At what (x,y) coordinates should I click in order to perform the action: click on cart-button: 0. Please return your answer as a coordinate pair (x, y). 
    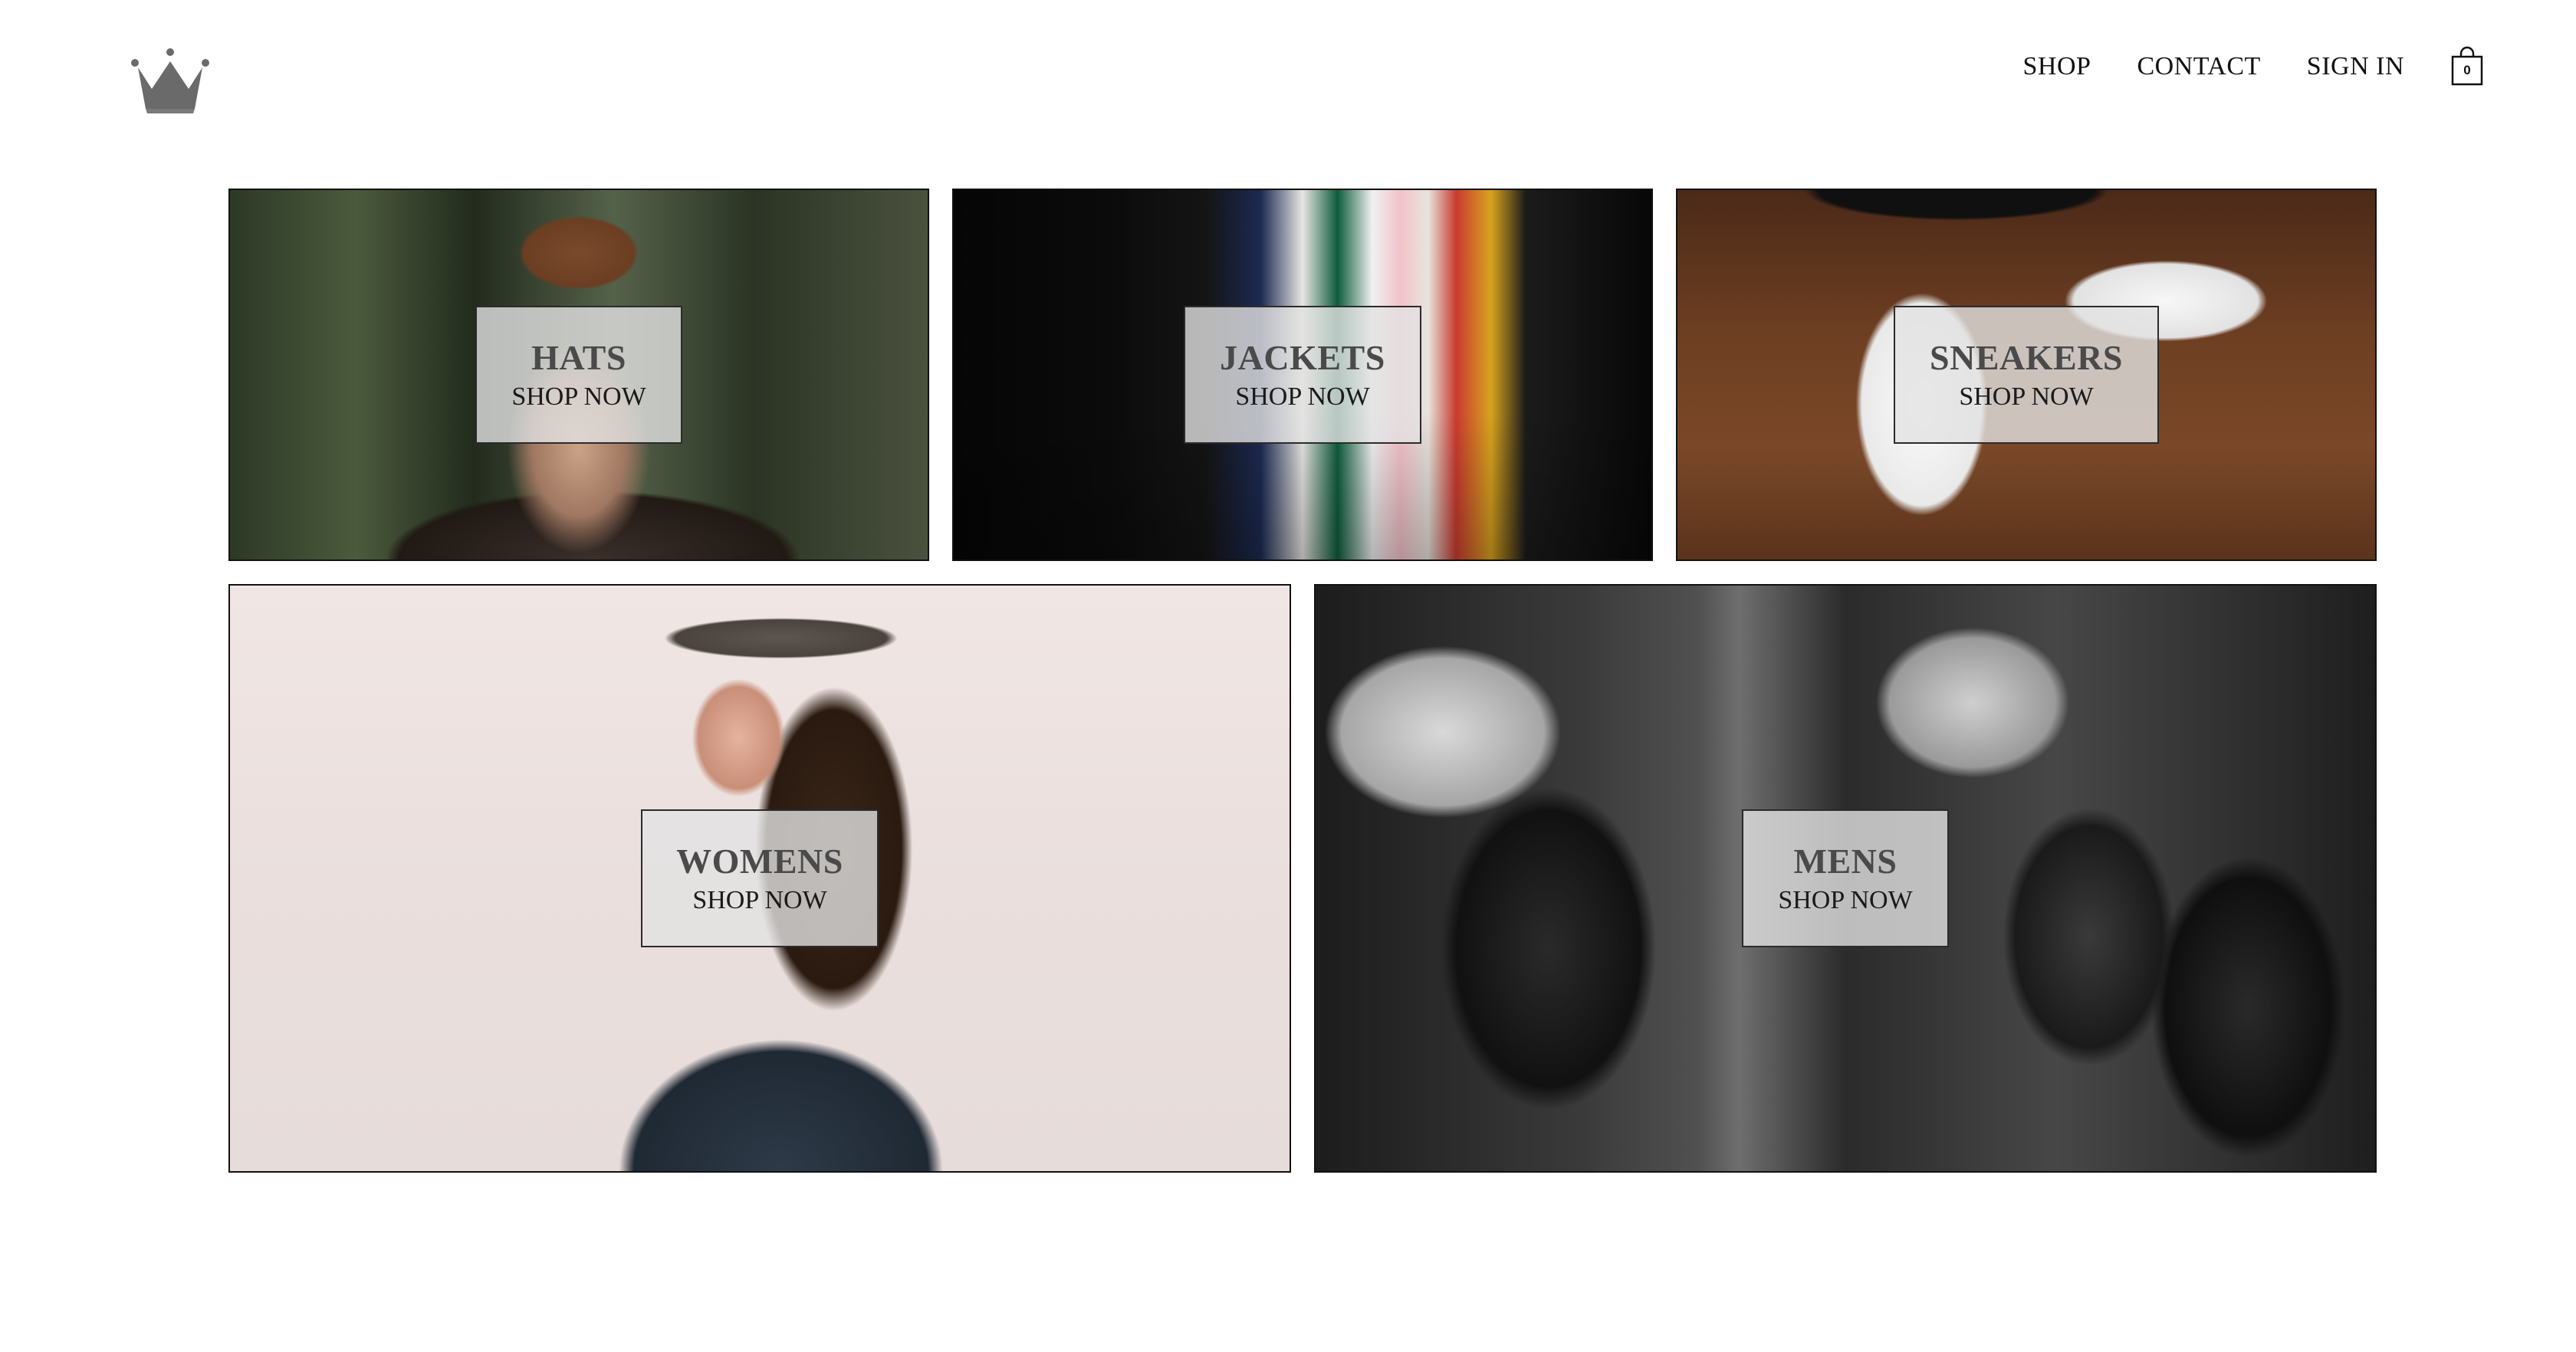
    Looking at the image, I should click on (2467, 66).